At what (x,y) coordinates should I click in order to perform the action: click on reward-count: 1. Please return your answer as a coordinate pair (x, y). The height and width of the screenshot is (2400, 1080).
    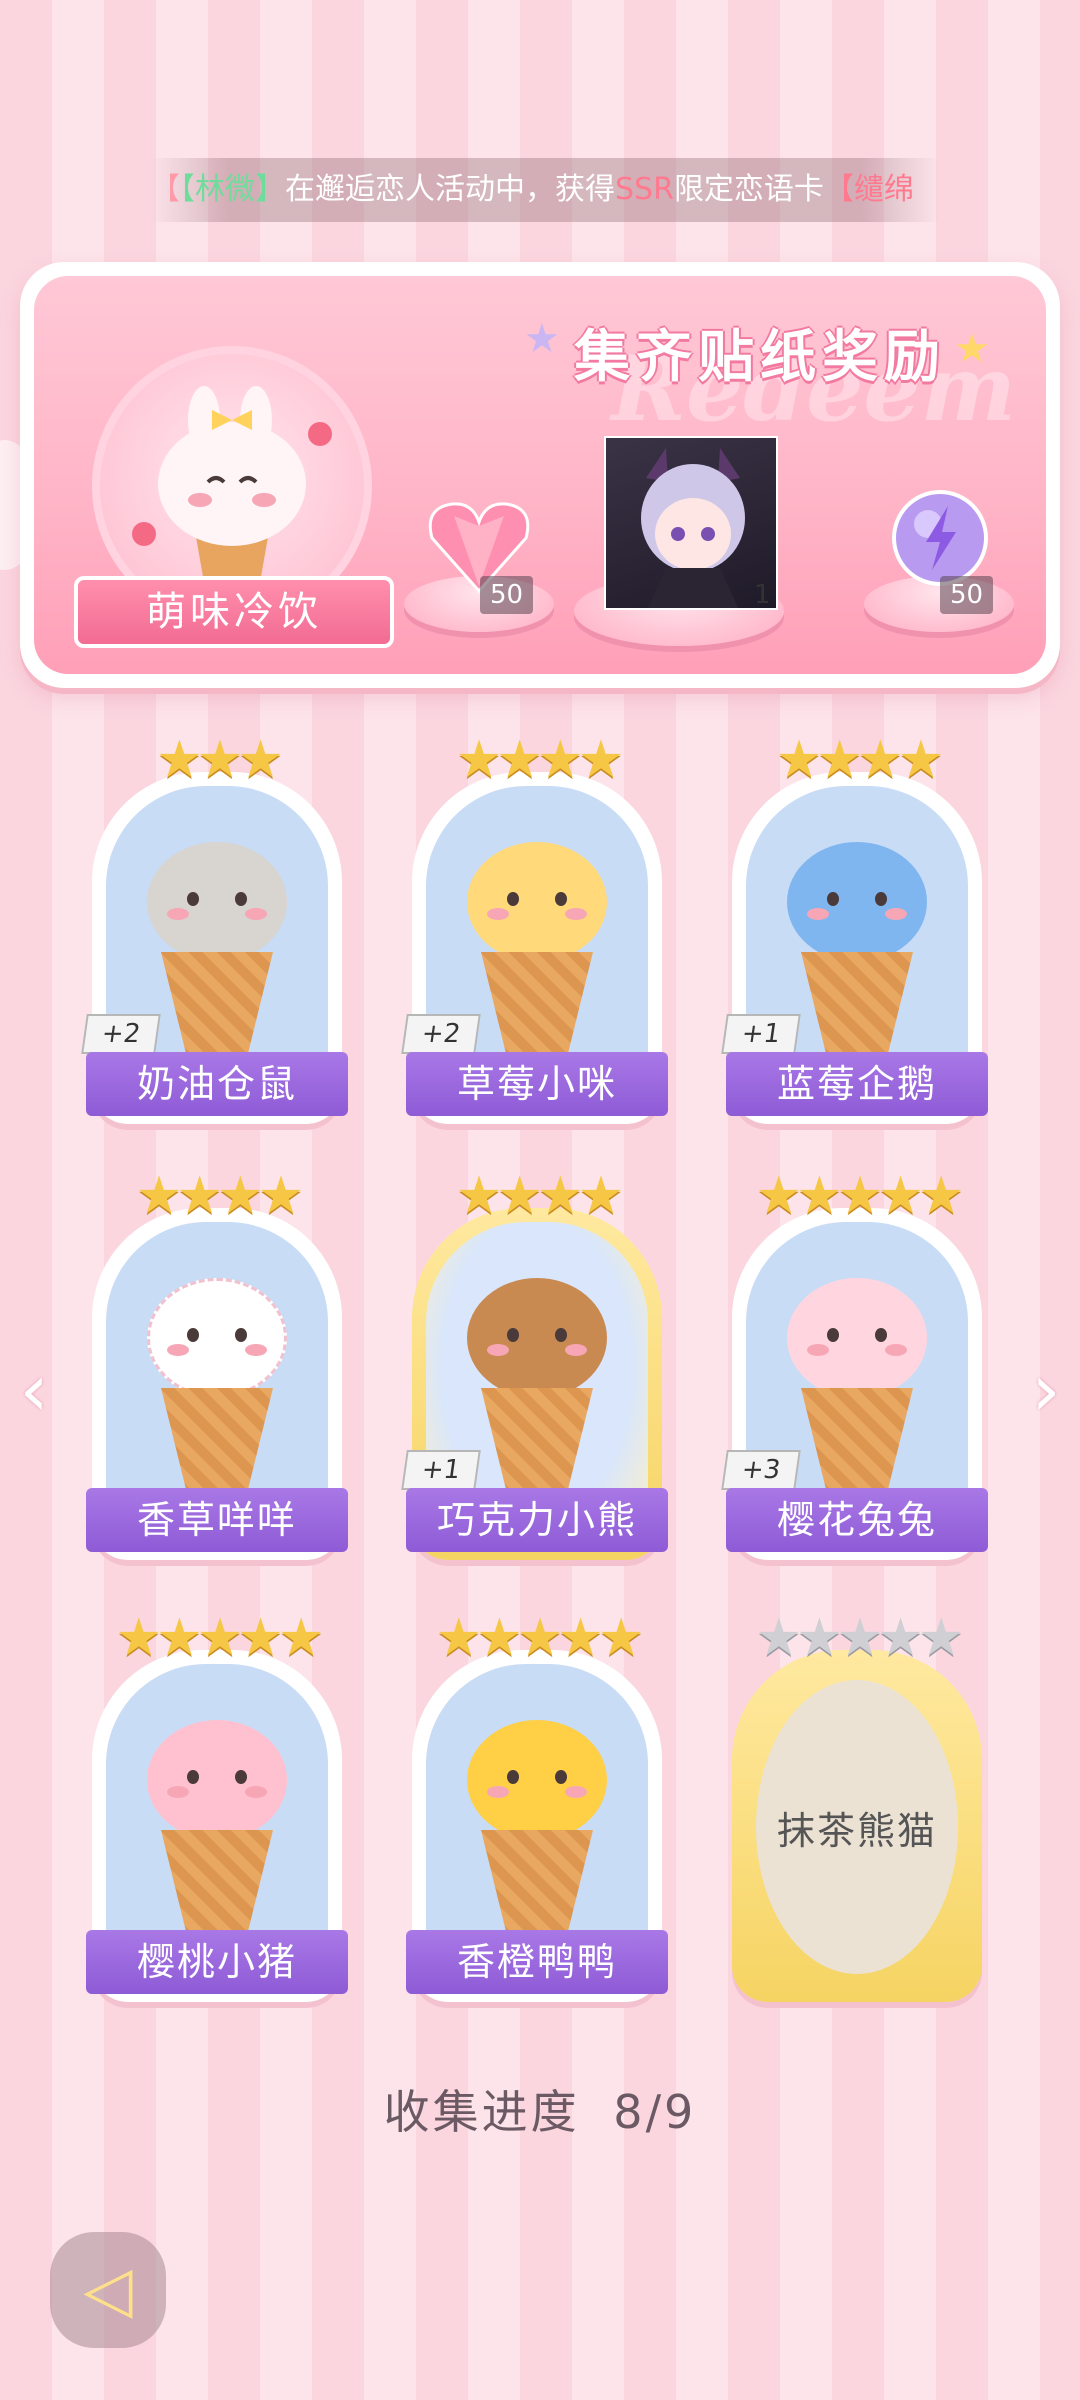
    Looking at the image, I should click on (762, 595).